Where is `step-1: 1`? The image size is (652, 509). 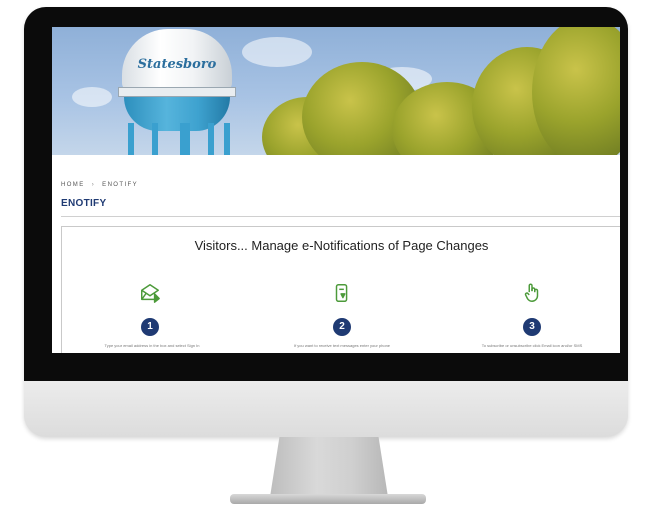
step-1: 1 is located at coordinates (150, 309).